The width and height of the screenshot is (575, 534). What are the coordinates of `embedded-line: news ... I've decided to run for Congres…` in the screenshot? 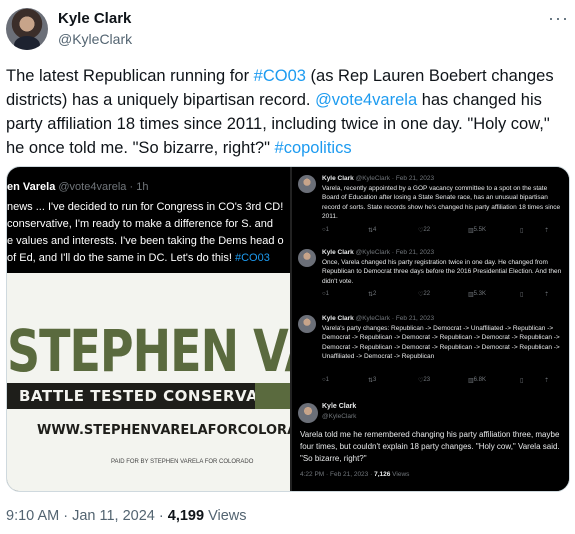 It's located at (145, 207).